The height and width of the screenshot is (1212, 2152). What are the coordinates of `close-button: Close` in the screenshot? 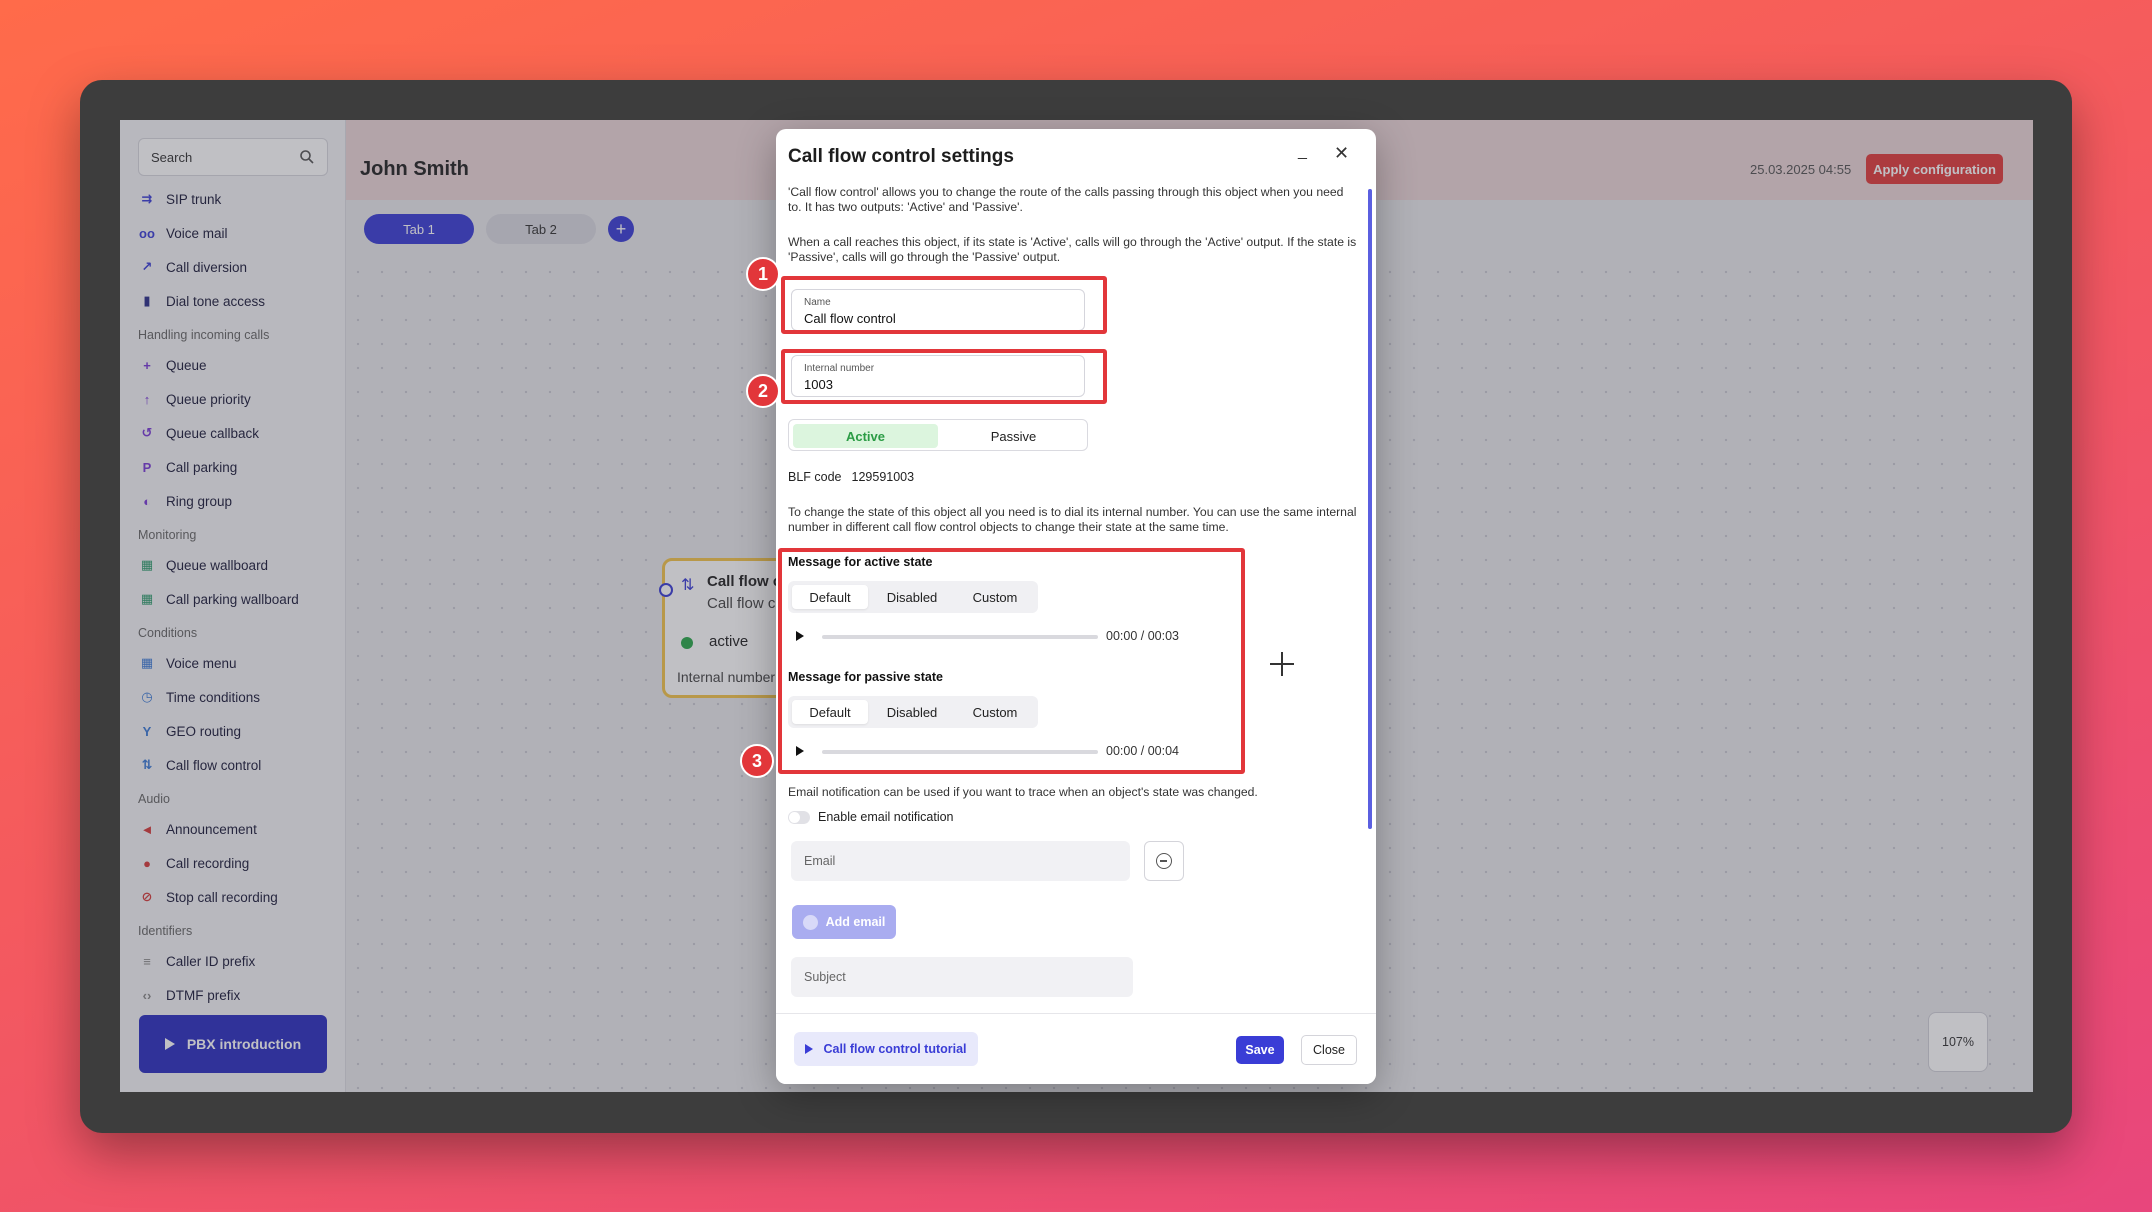 It's located at (1329, 1050).